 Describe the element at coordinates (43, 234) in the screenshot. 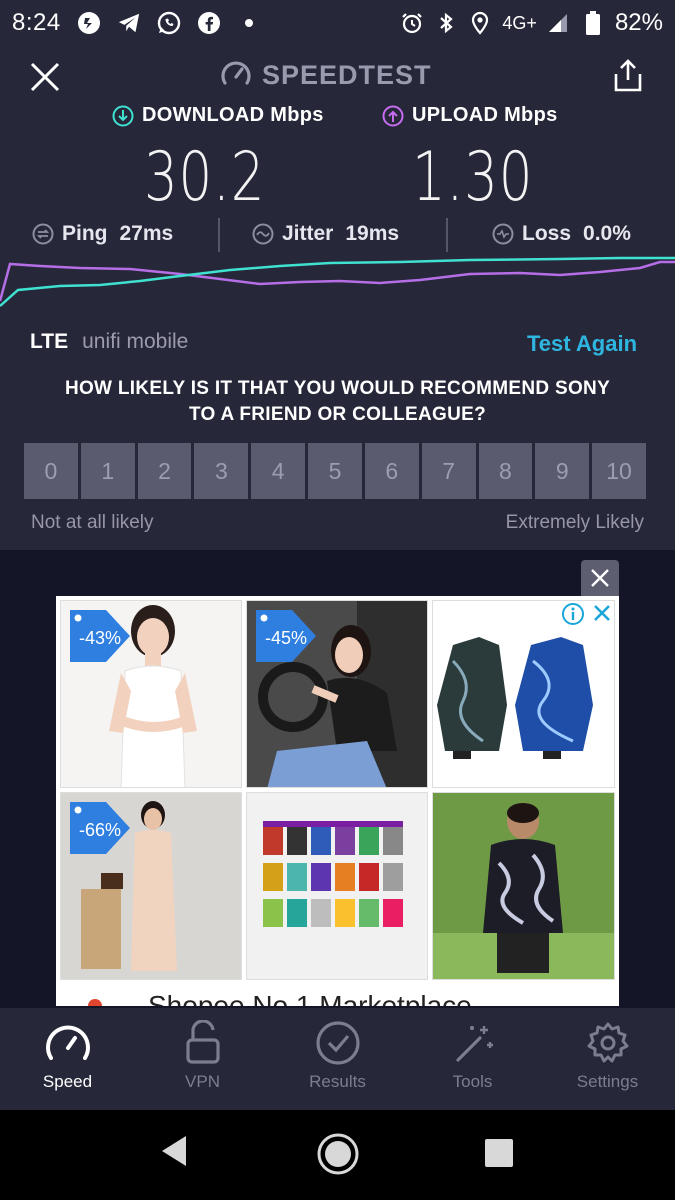

I see `ping-icon` at that location.